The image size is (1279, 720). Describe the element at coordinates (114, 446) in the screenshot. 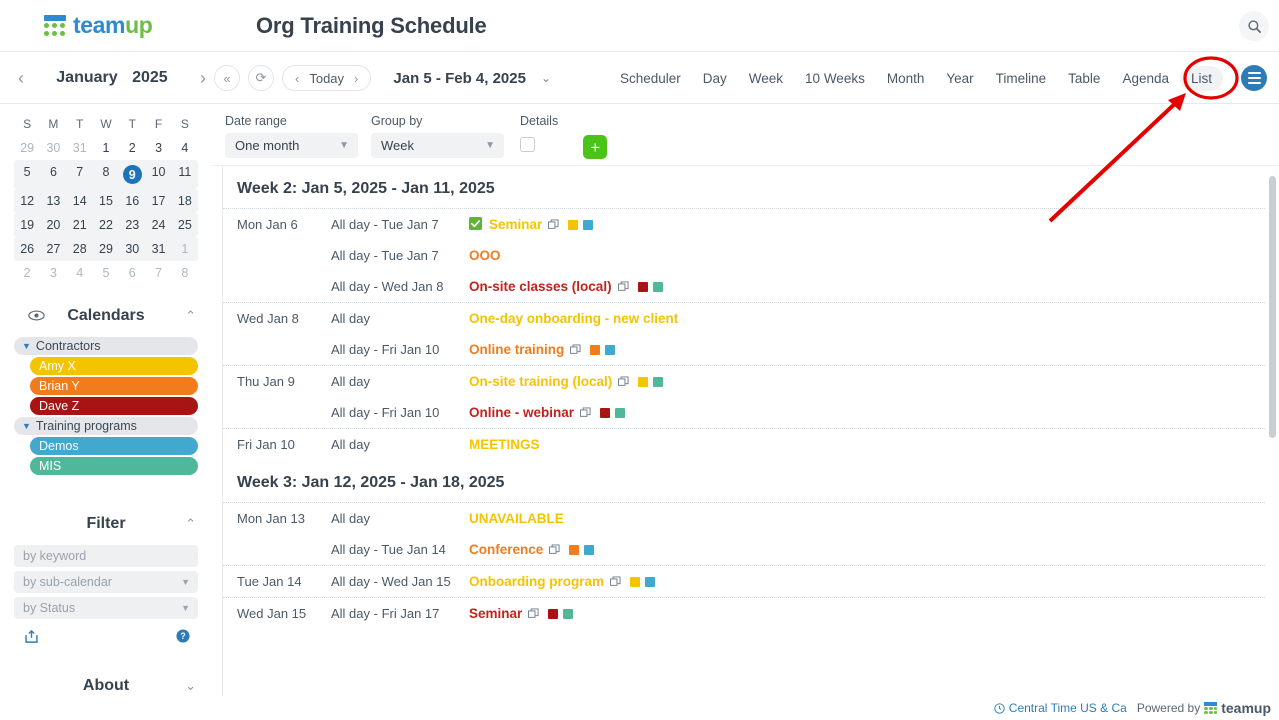

I see `calendar-item-demos: Demos` at that location.